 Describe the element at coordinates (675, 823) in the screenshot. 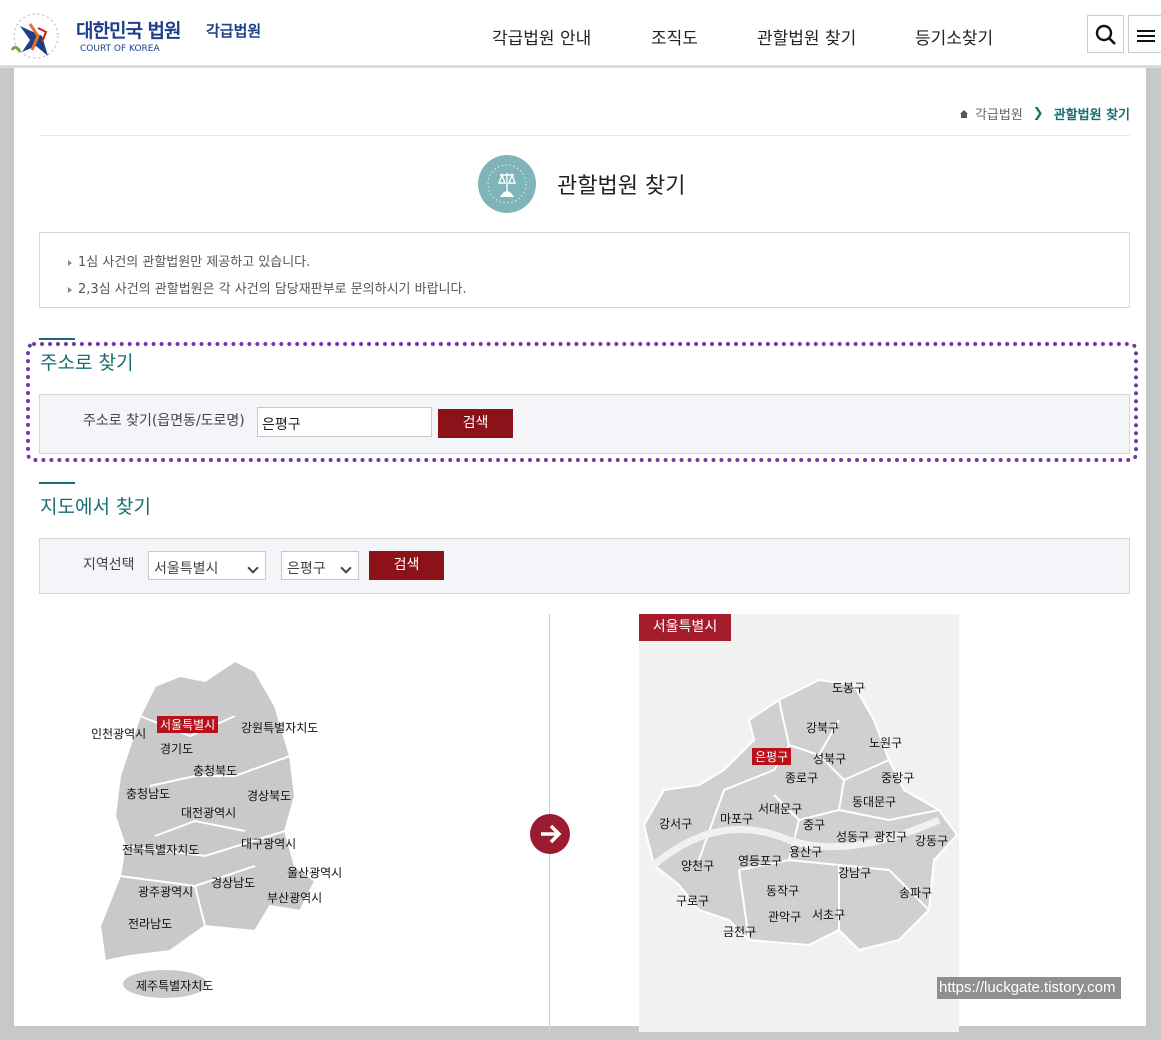

I see `map-district: 강서구` at that location.